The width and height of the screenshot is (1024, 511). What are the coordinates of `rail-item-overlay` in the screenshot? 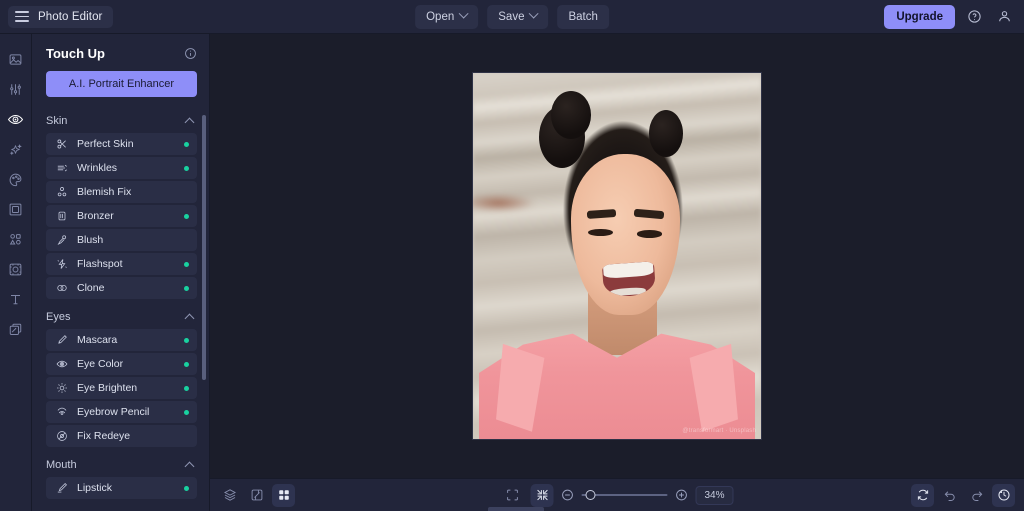 It's located at (16, 329).